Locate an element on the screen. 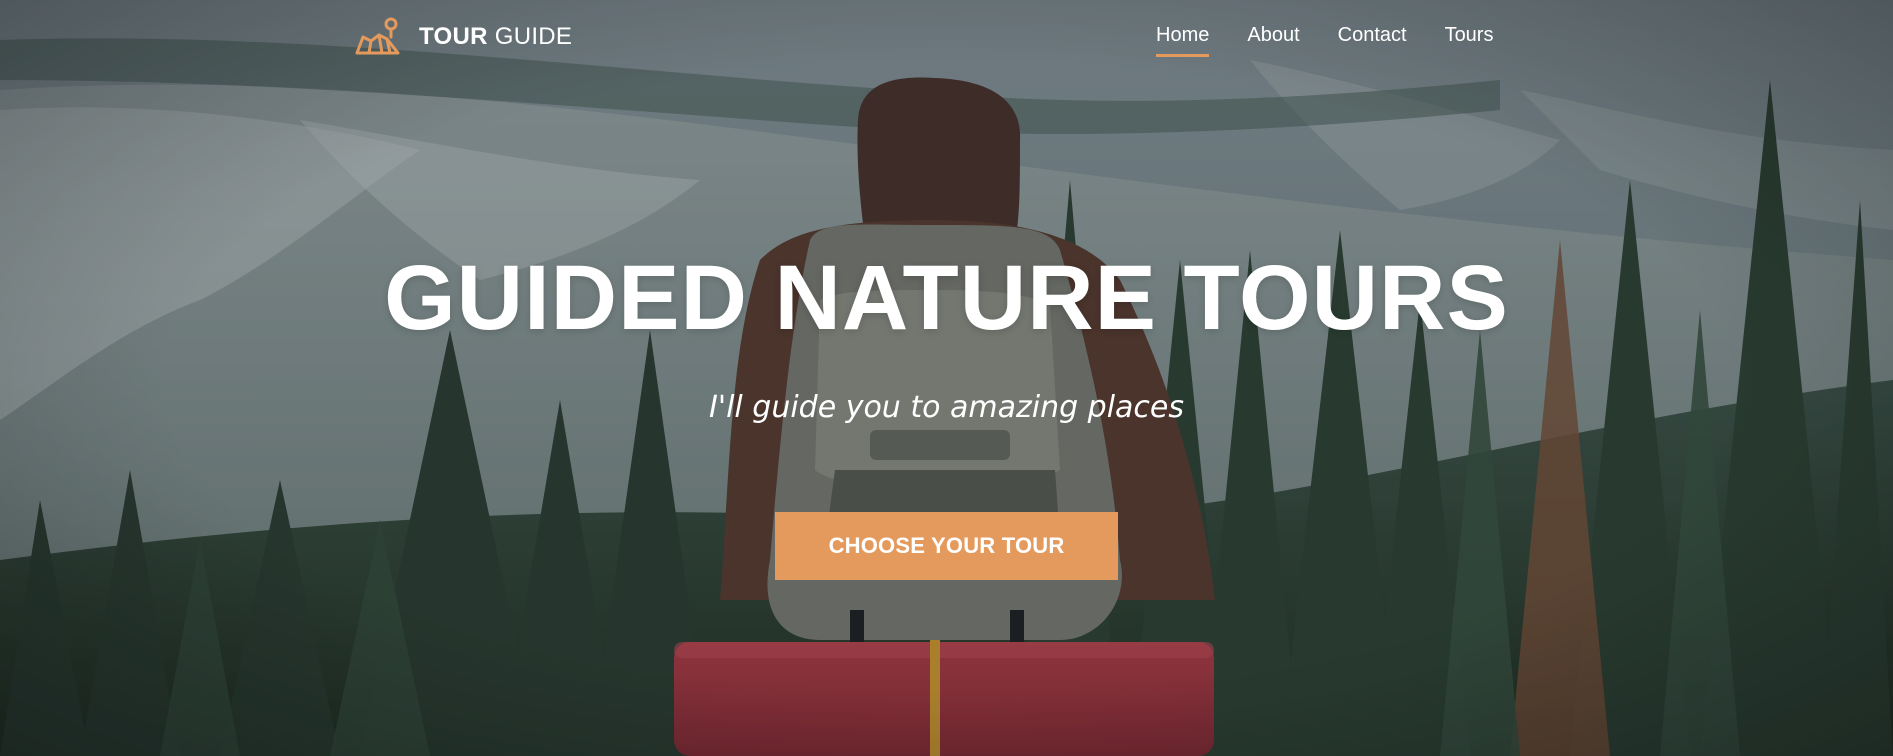 This screenshot has width=1893, height=756. nav-link-tours: Tours is located at coordinates (1469, 39).